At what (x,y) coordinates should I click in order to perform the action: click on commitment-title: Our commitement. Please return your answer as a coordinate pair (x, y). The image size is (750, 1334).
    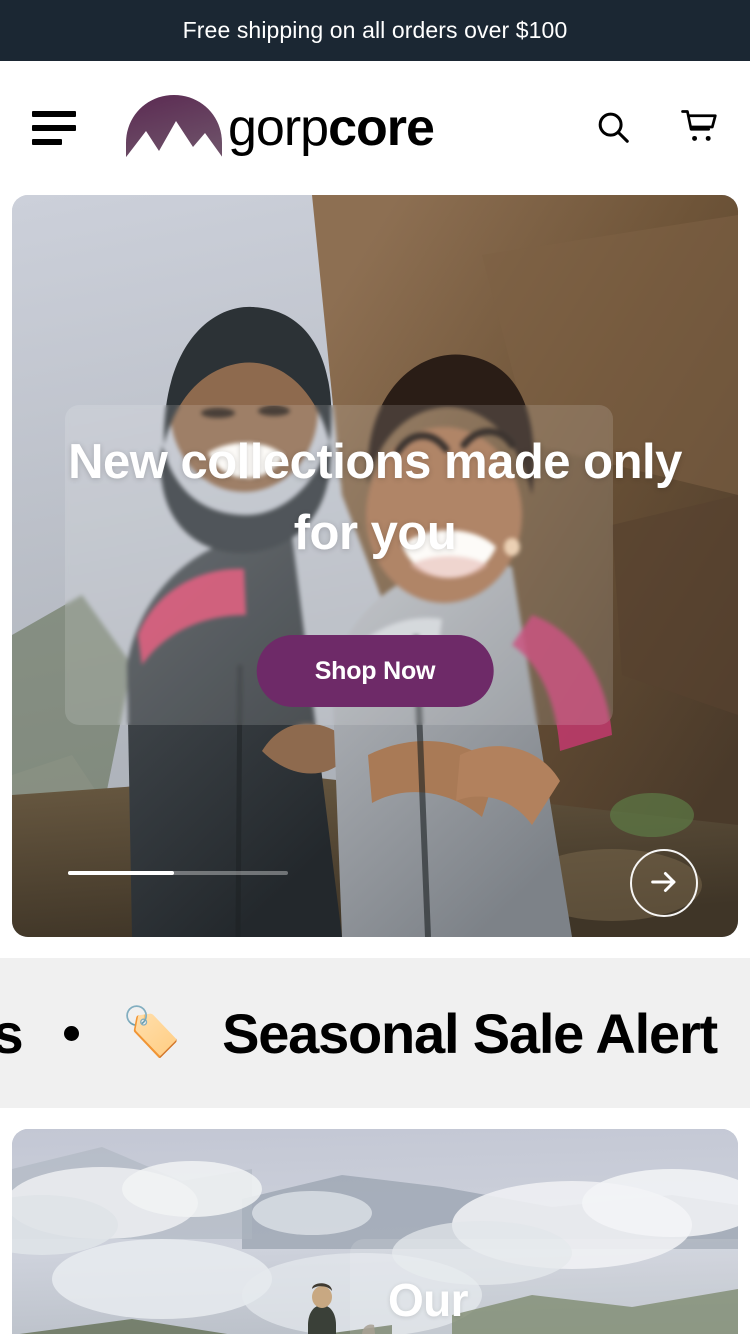
    Looking at the image, I should click on (534, 1304).